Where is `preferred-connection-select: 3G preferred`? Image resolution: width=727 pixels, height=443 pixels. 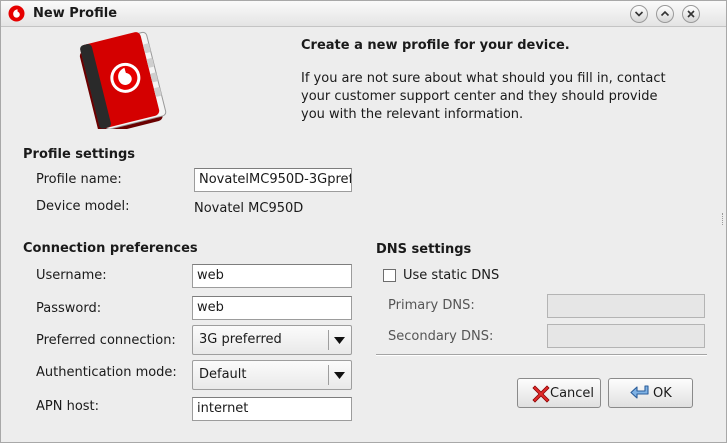 preferred-connection-select: 3G preferred is located at coordinates (272, 340).